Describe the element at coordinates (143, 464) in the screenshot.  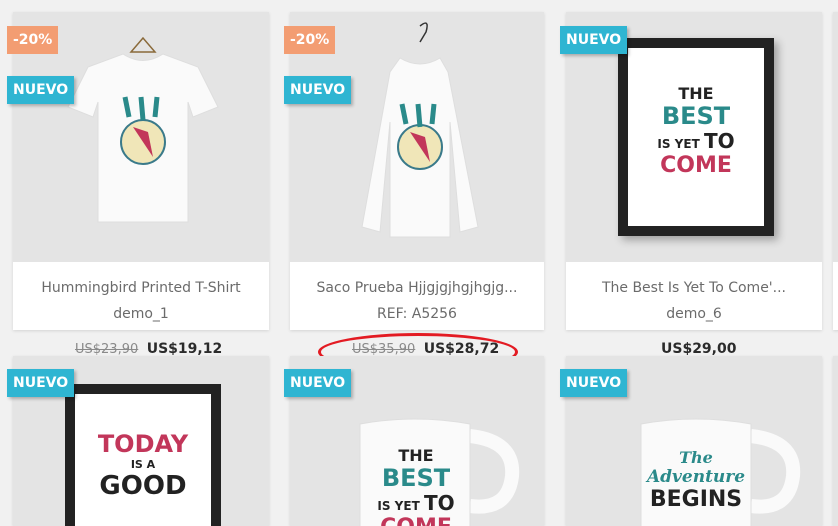
I see `poster-text: IS A` at that location.